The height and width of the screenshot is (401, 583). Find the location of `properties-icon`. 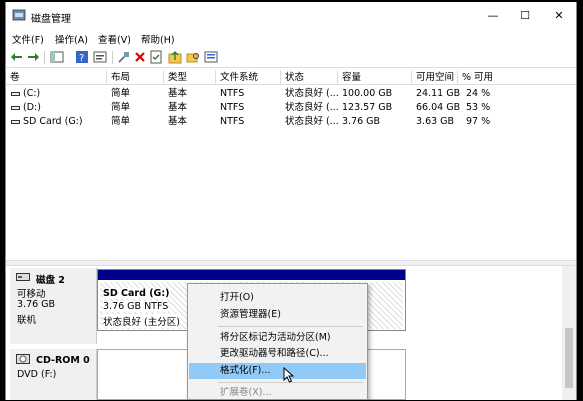

properties-icon is located at coordinates (100, 57).